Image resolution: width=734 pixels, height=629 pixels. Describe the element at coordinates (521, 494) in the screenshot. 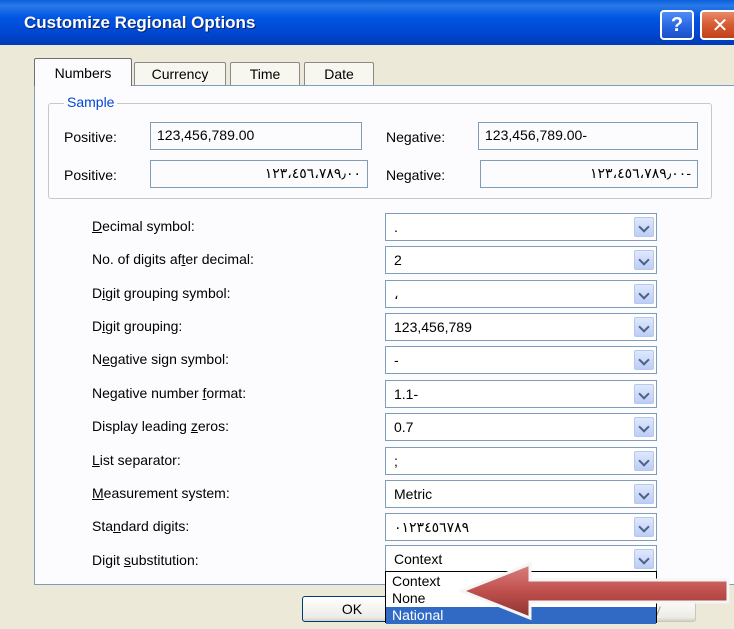

I see `measurement-system-combo: Metric` at that location.